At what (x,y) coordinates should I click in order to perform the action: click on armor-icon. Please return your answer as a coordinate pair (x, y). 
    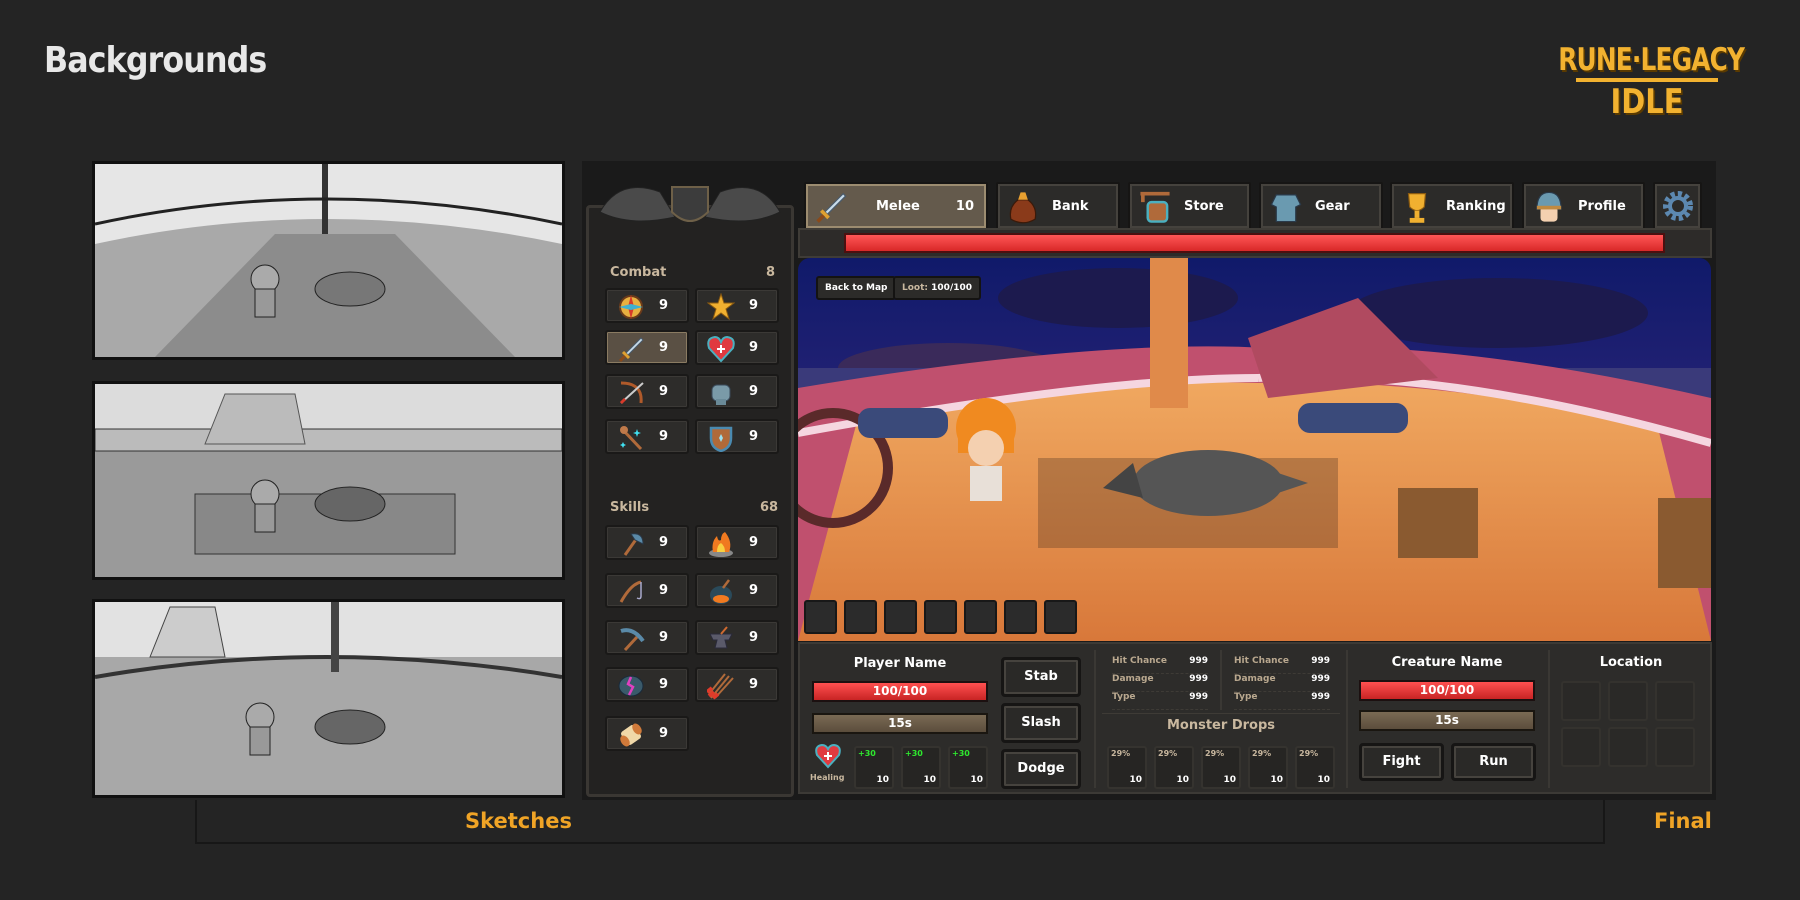
    Looking at the image, I should click on (1286, 208).